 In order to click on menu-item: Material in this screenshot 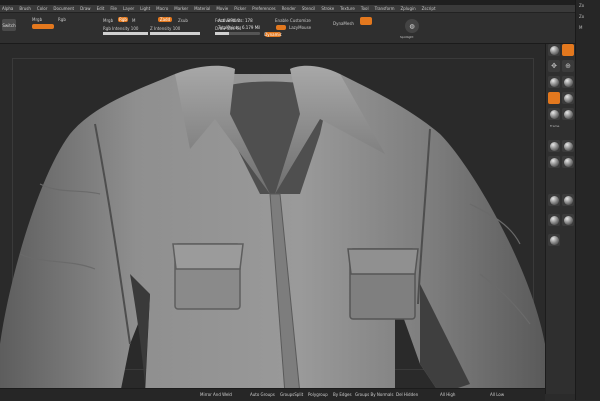, I will do `click(202, 8)`.